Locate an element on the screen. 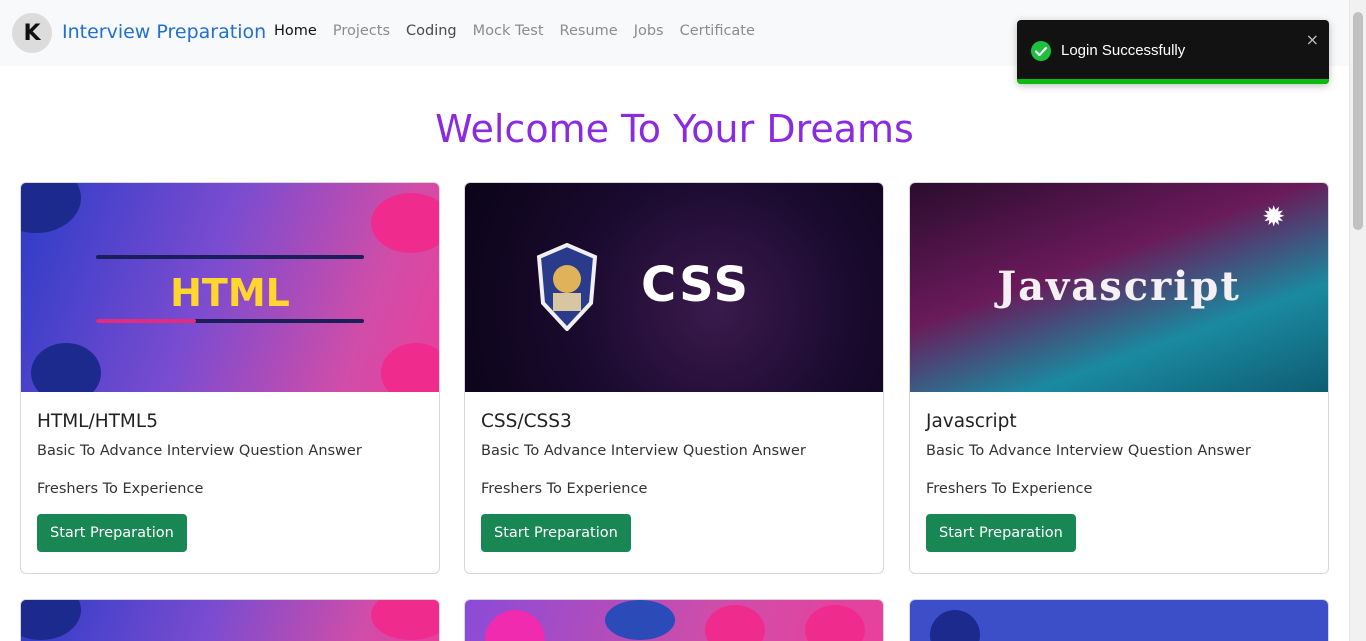 This screenshot has height=641, width=1366. nav-jobs: Jobs is located at coordinates (649, 31).